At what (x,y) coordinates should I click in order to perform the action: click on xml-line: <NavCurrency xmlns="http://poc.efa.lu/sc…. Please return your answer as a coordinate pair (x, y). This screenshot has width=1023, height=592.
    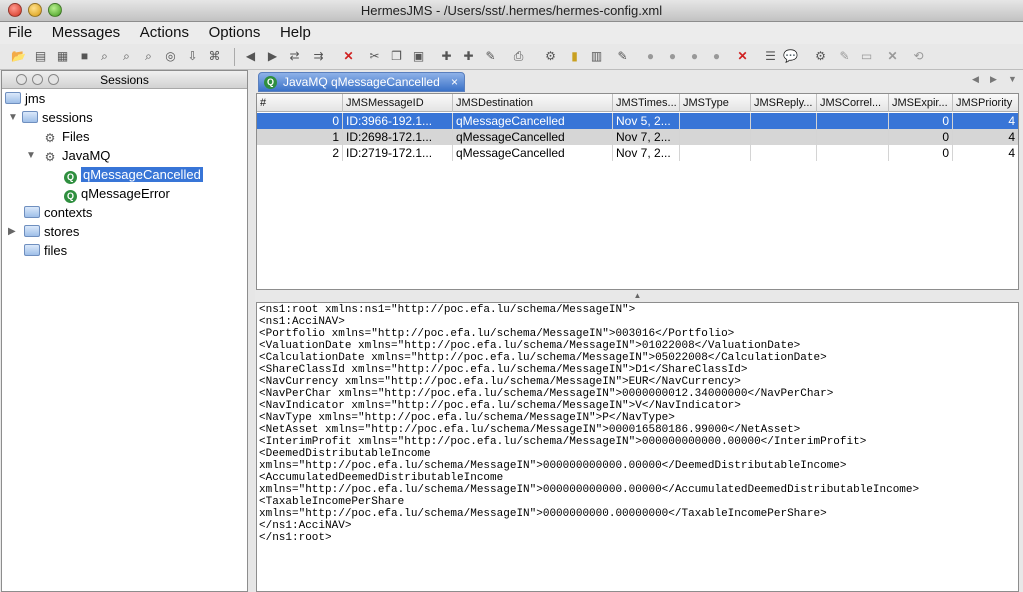
    Looking at the image, I should click on (500, 382).